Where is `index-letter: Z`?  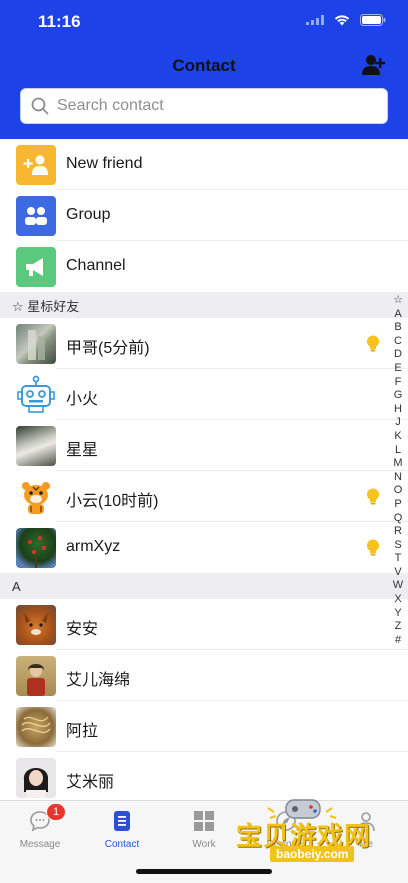
index-letter: Z is located at coordinates (398, 627).